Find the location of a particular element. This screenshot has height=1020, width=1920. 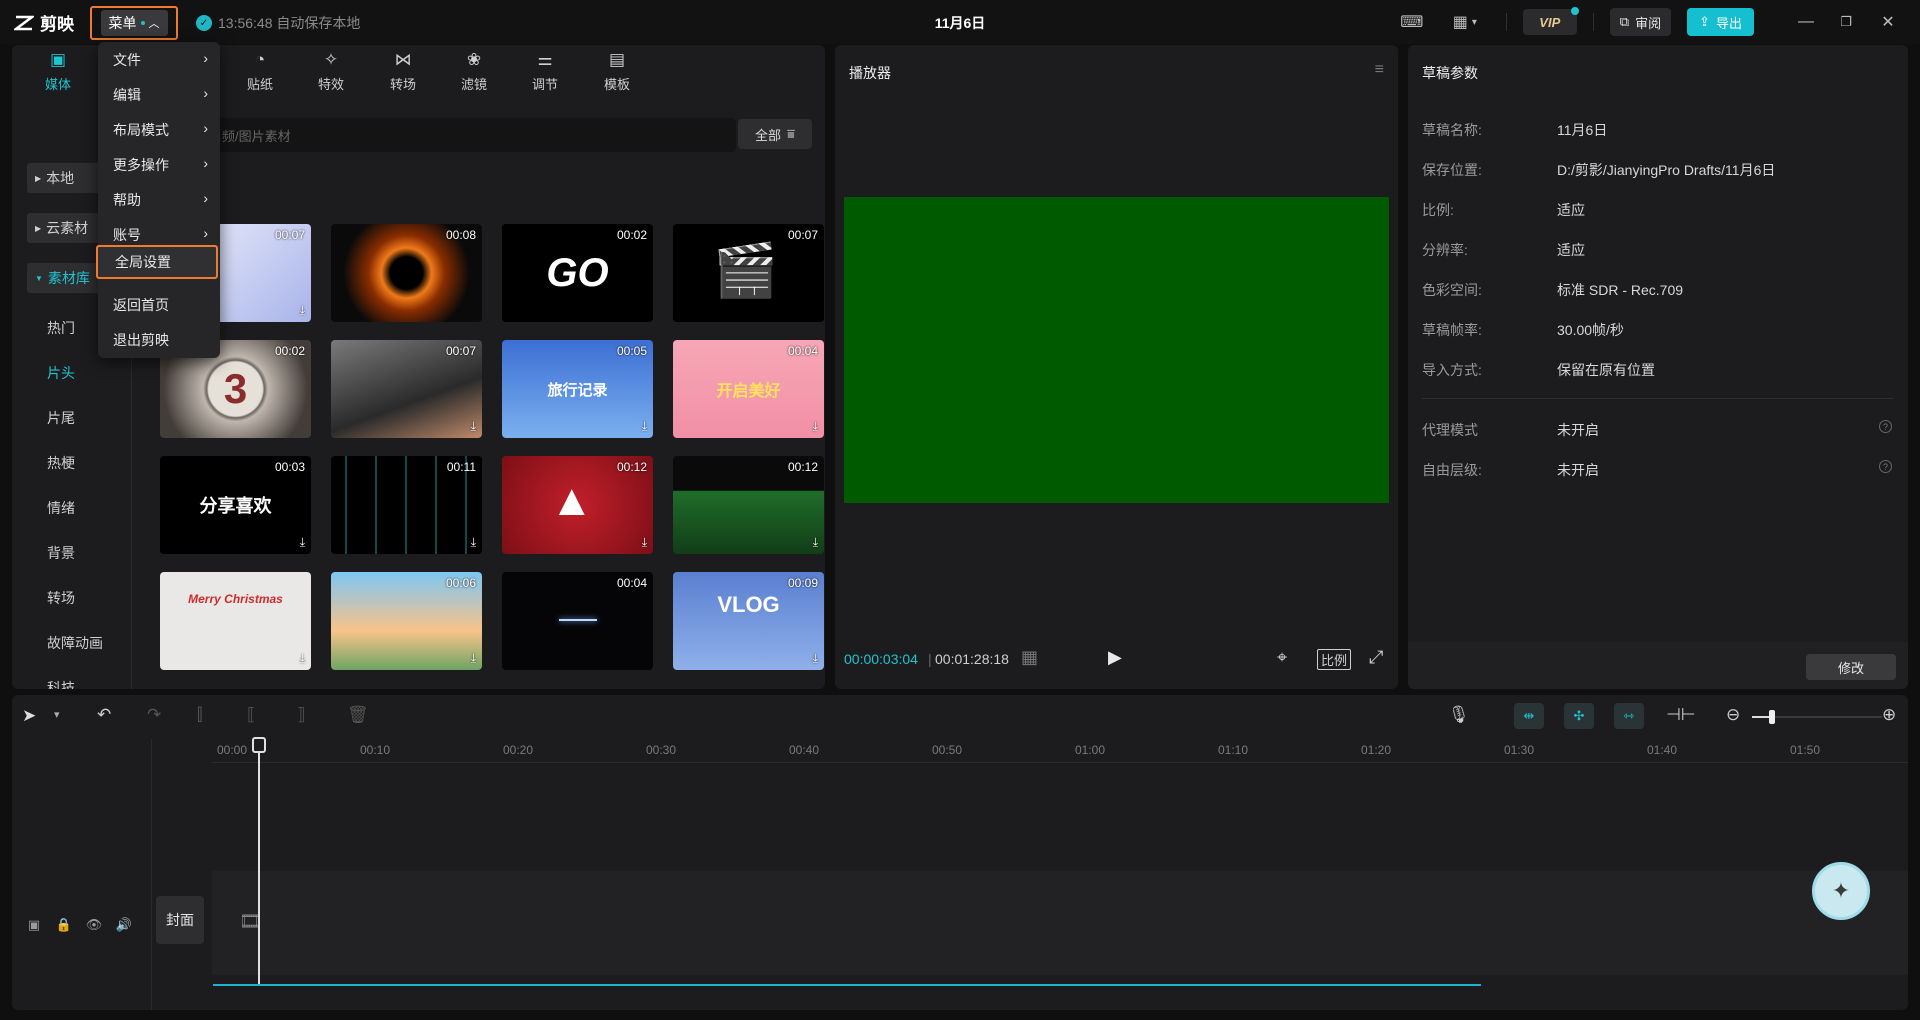

player-menu-icon: ≡ is located at coordinates (1379, 70).